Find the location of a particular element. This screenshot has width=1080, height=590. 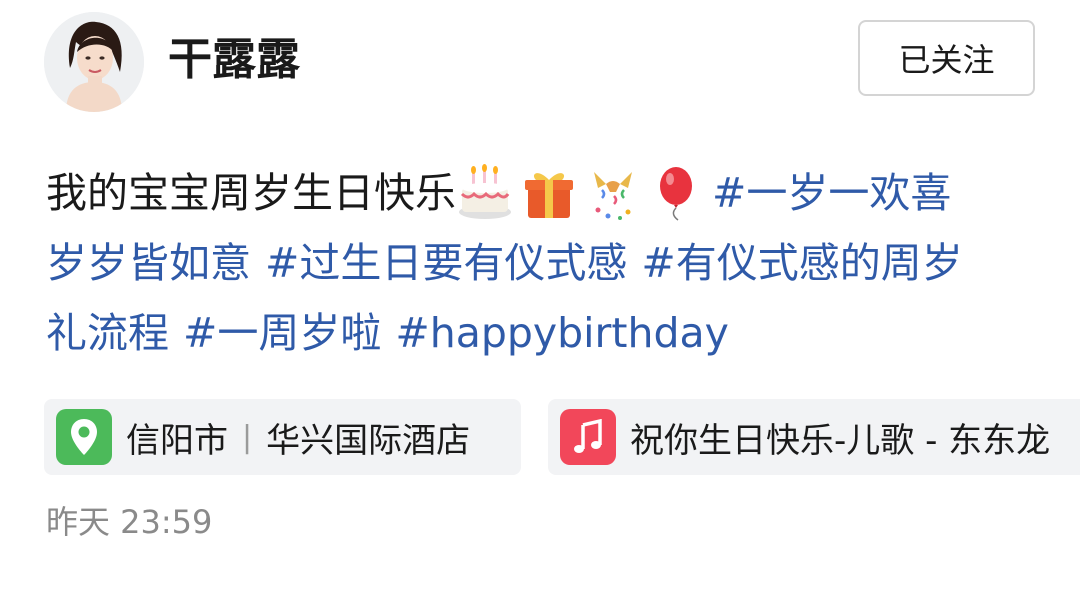

follow-button: 已关注 is located at coordinates (946, 58).